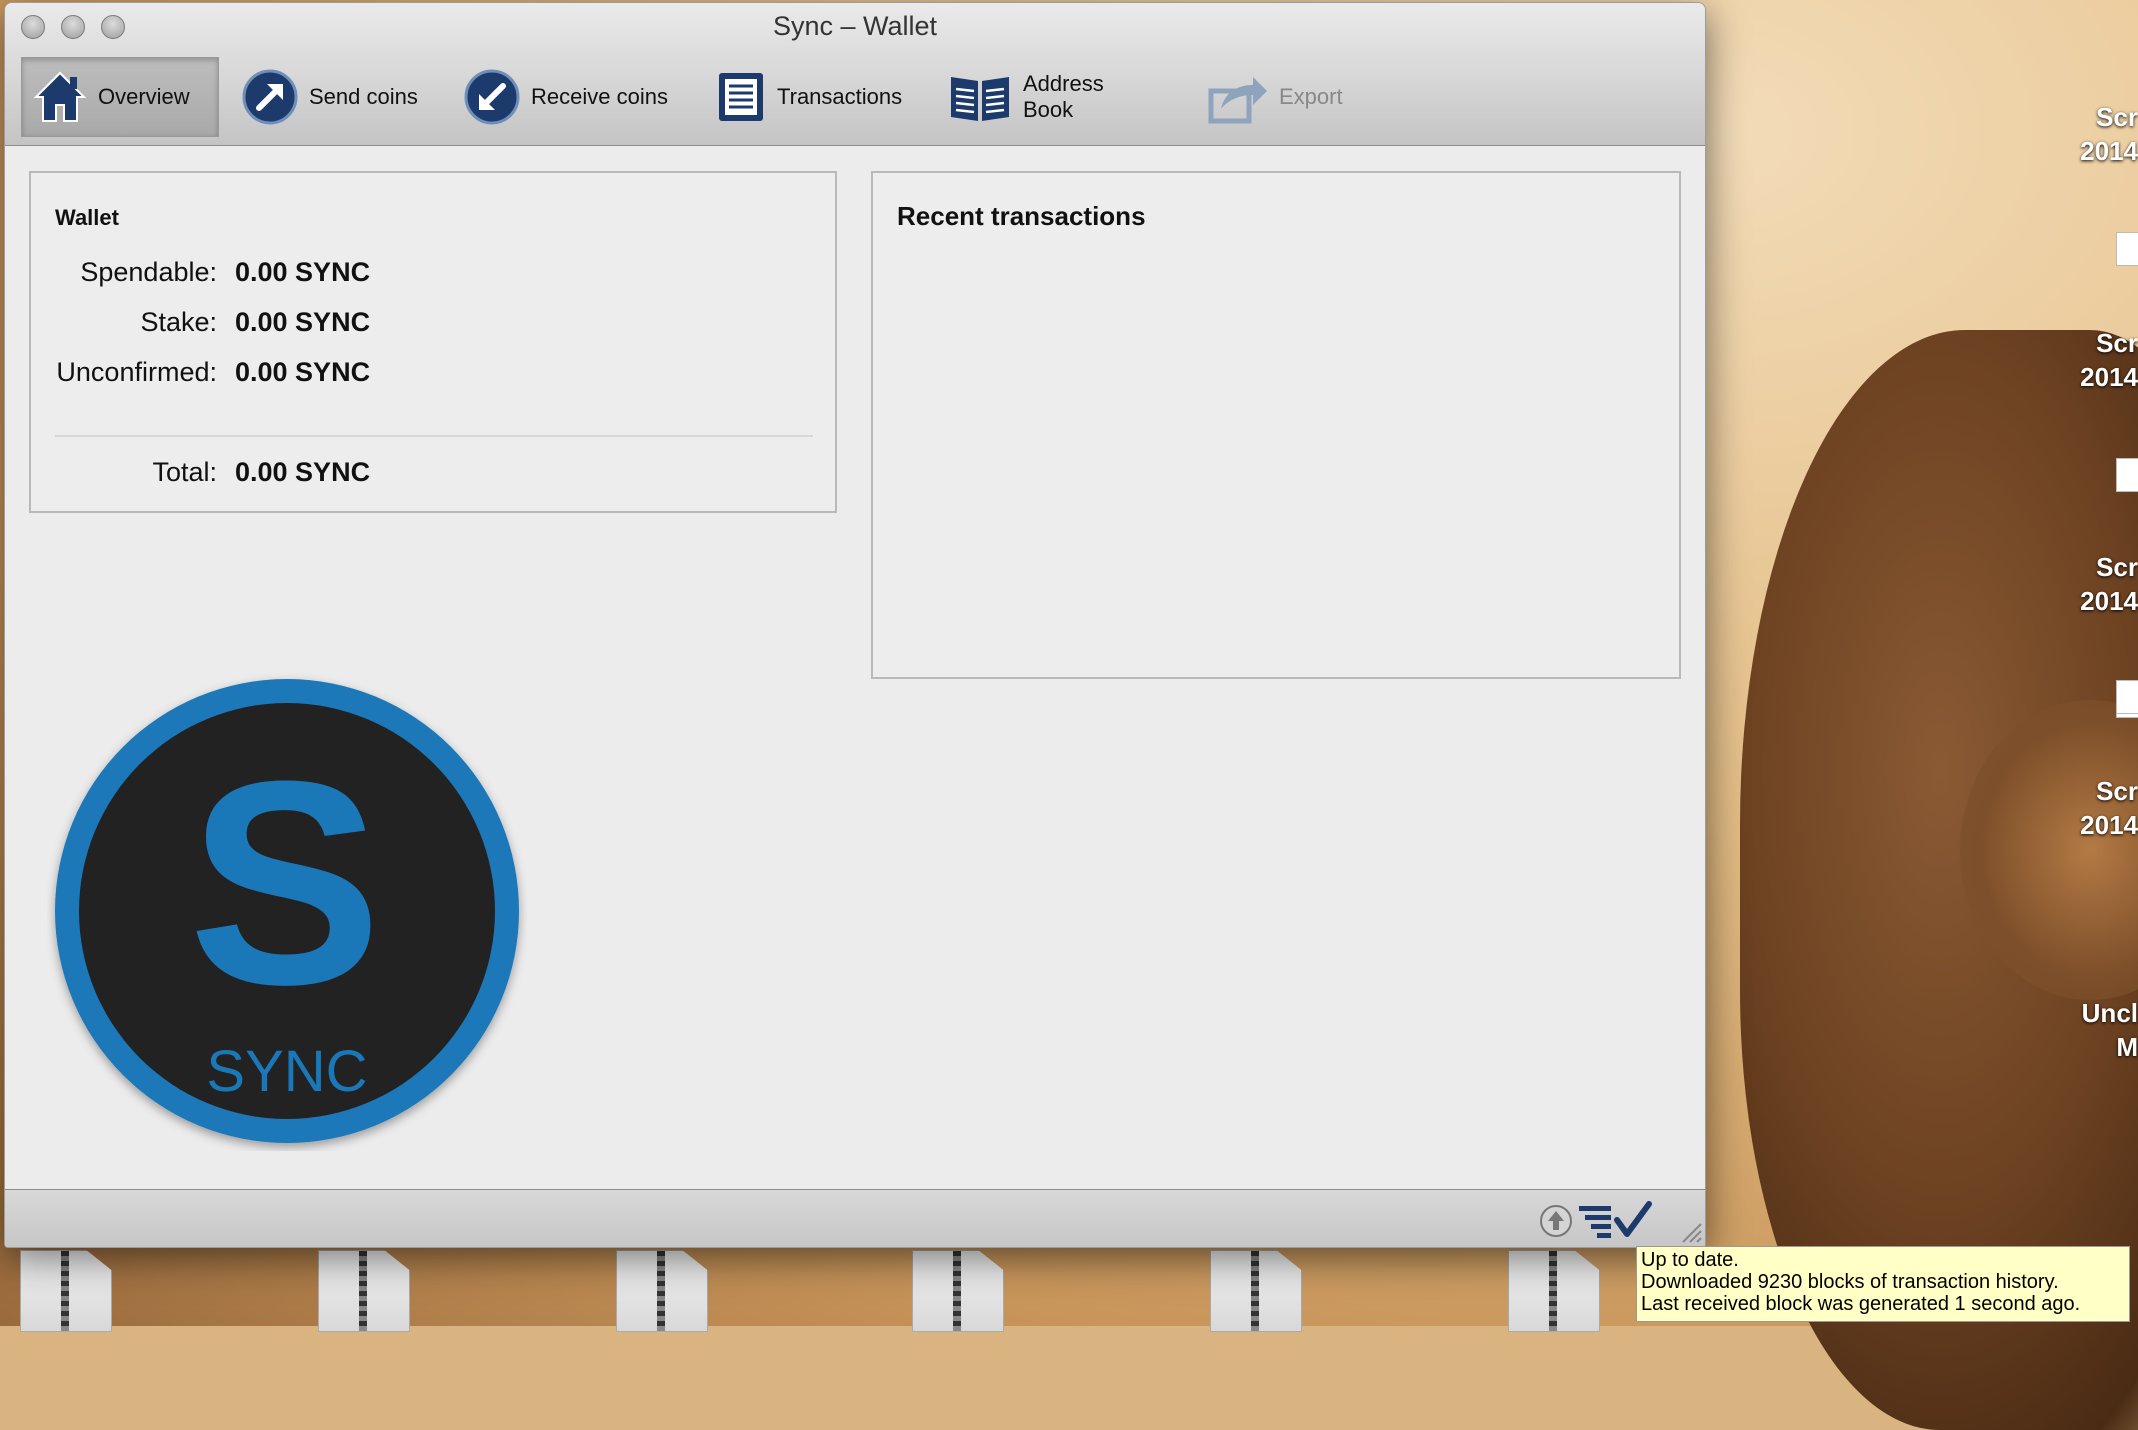 Image resolution: width=2138 pixels, height=1430 pixels. Describe the element at coordinates (1311, 96) in the screenshot. I see `export-label: Export` at that location.